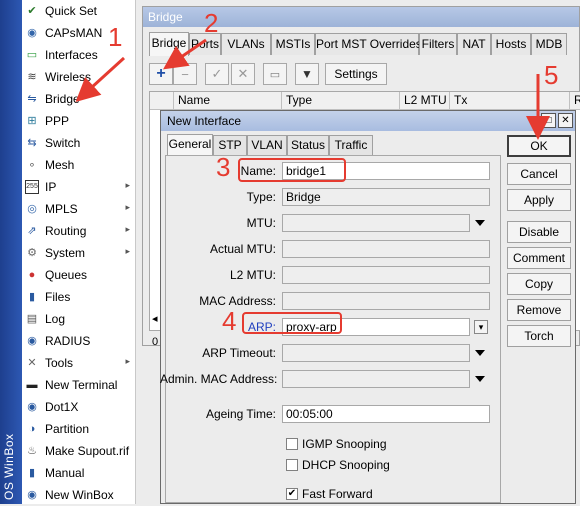 The width and height of the screenshot is (580, 506). What do you see at coordinates (510, 101) in the screenshot?
I see `column-tx: Tx` at bounding box center [510, 101].